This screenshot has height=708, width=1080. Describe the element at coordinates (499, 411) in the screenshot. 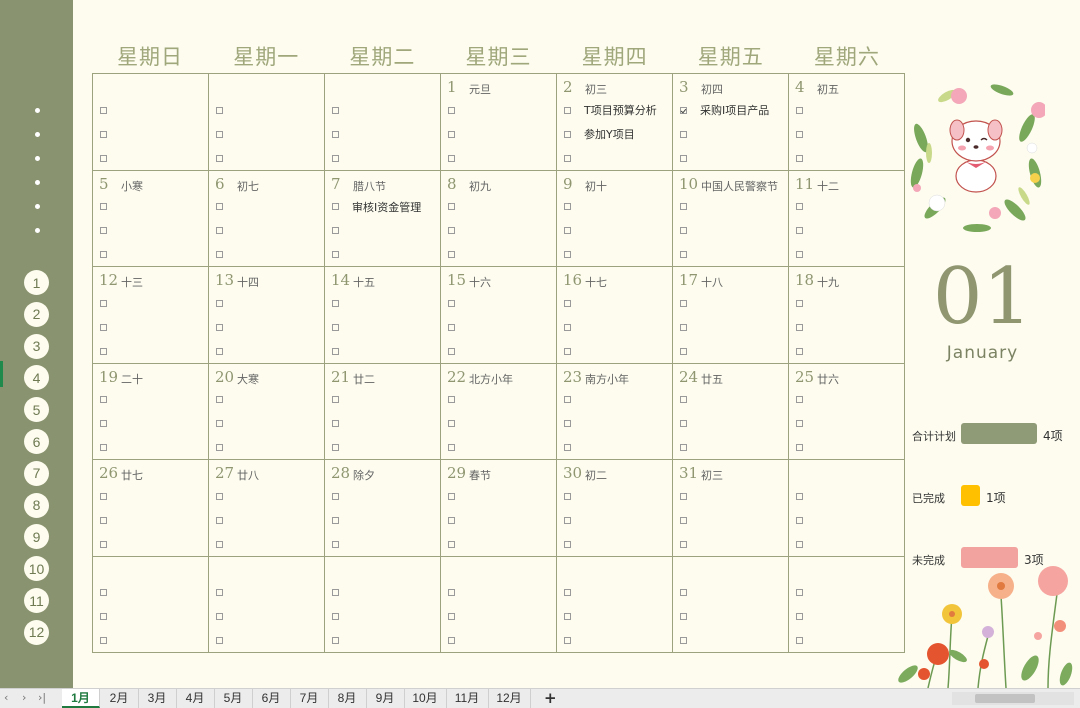

I see `calendar-cell: 22 北方小年` at that location.